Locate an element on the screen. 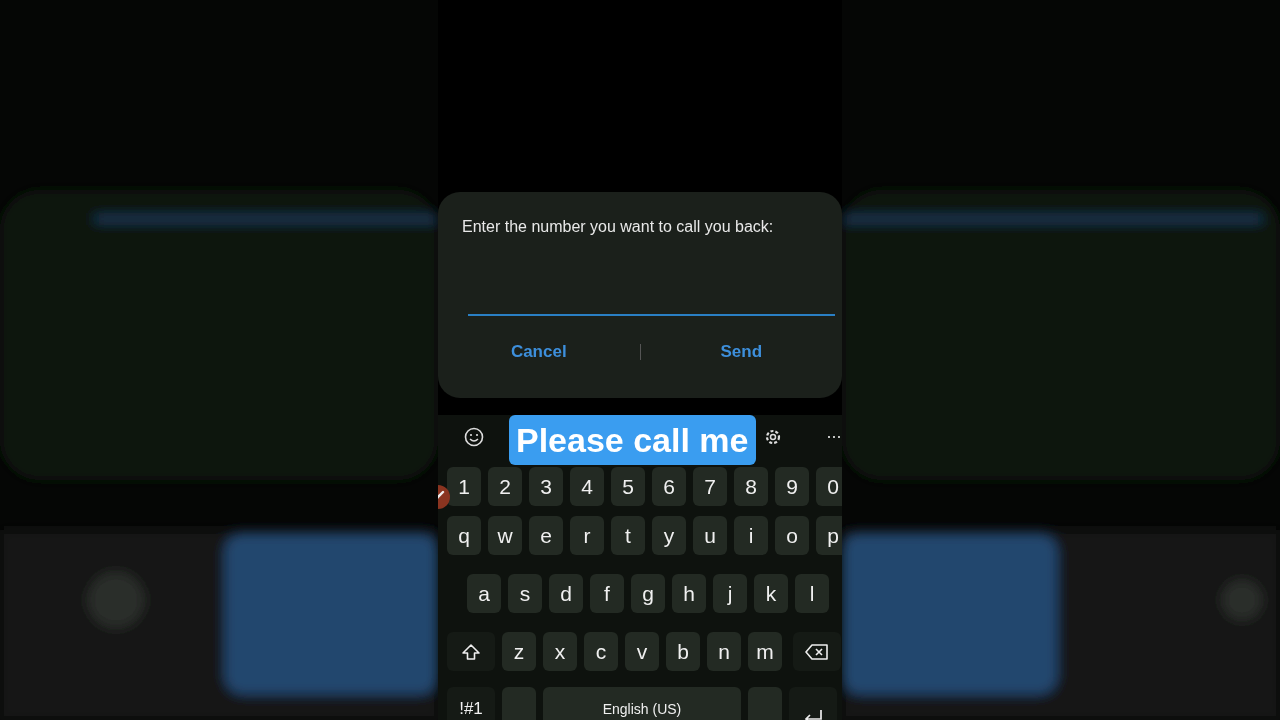  send-button: Send is located at coordinates (741, 352).